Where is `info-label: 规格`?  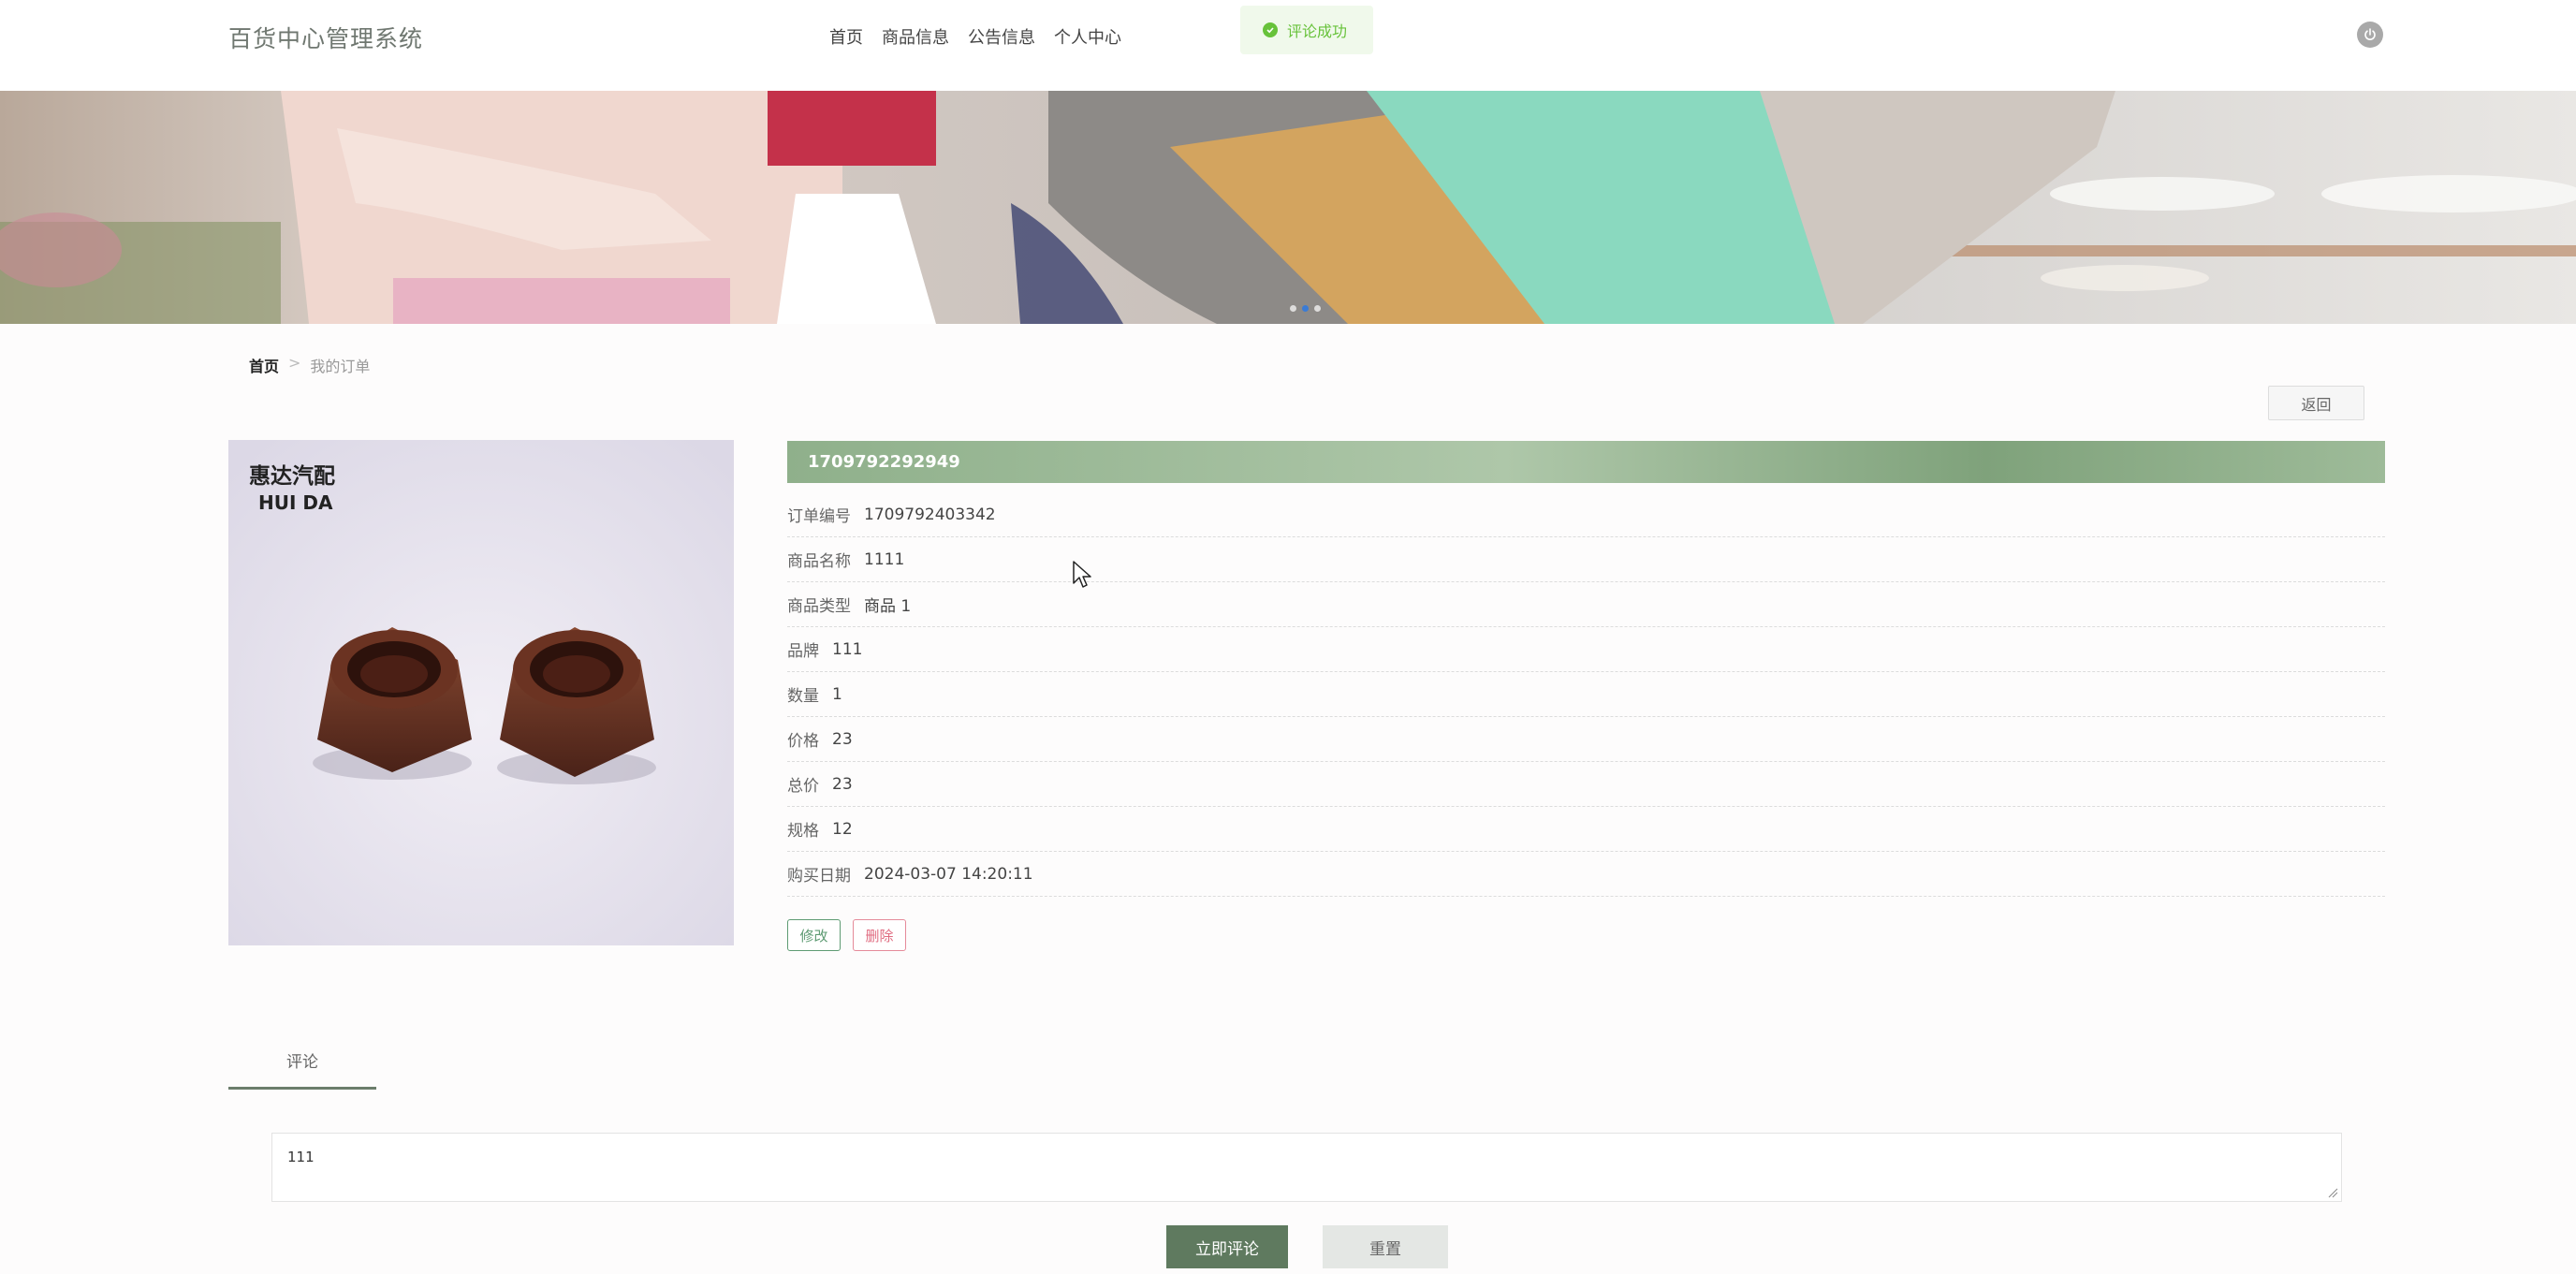
info-label: 规格 is located at coordinates (803, 831).